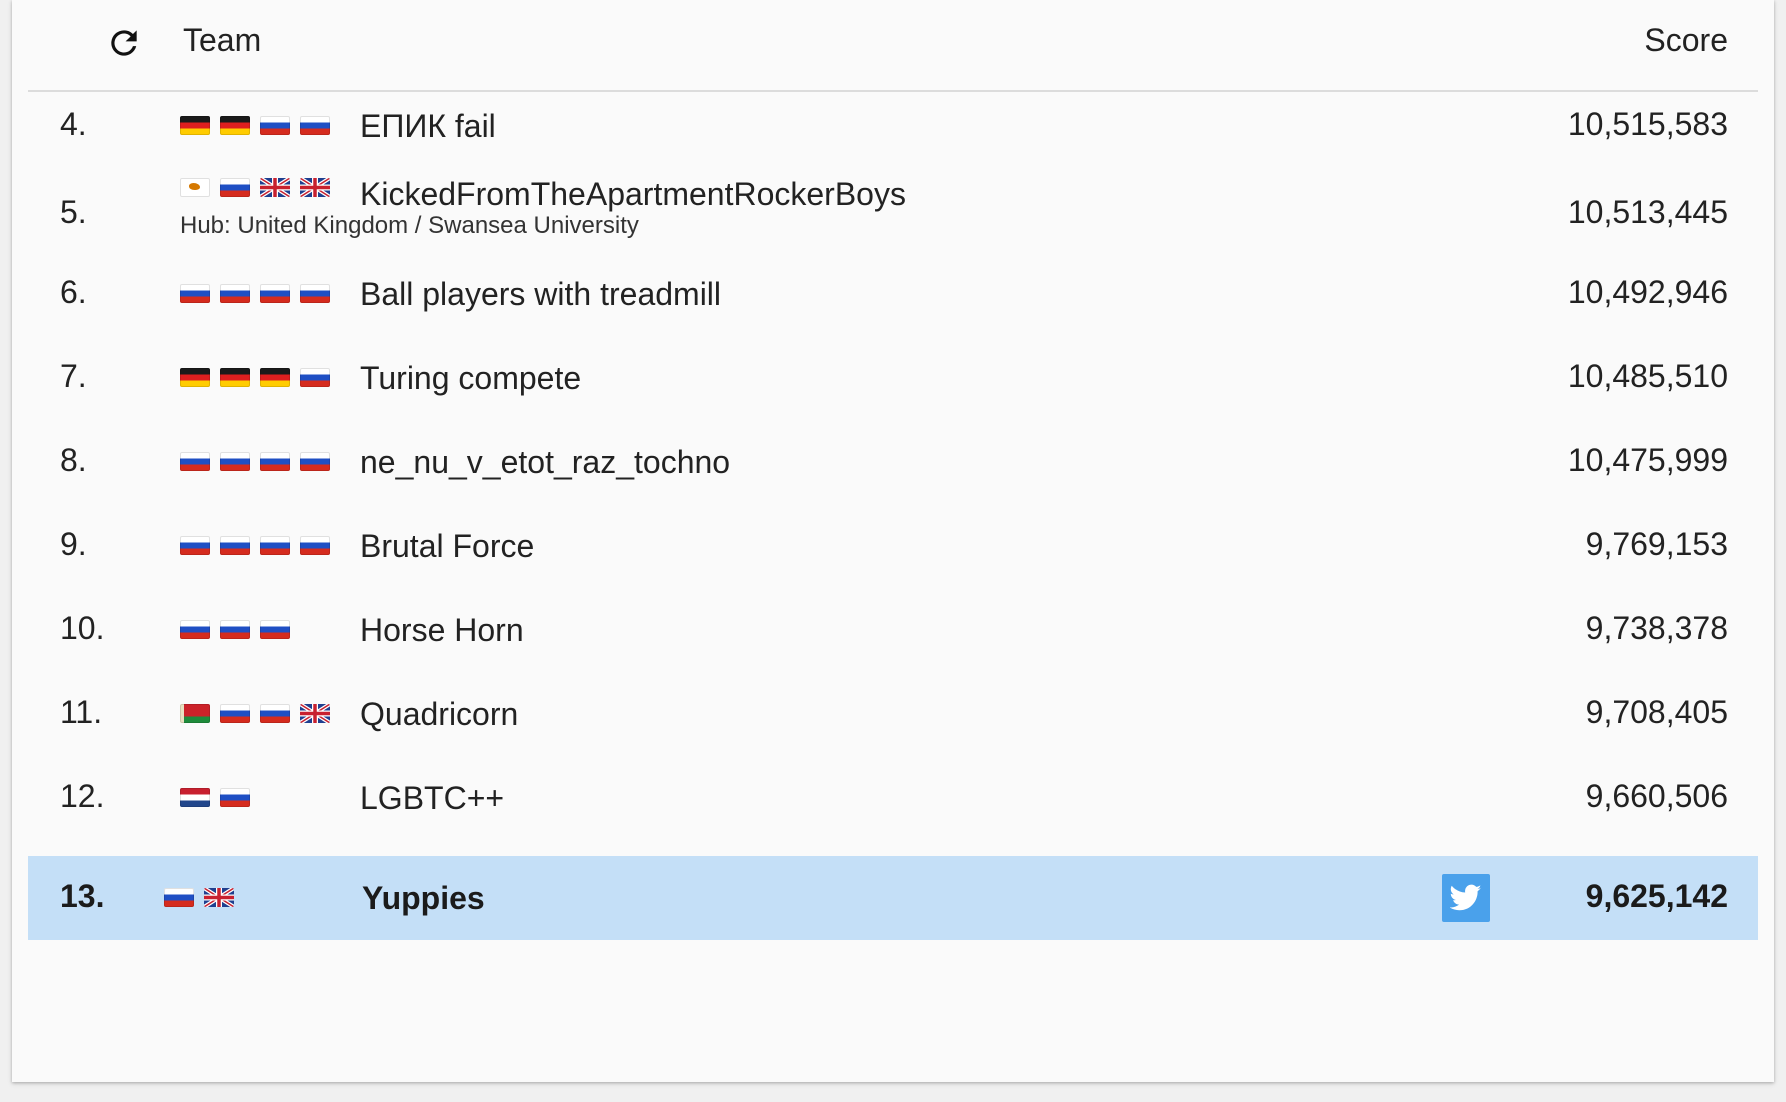 Image resolution: width=1786 pixels, height=1102 pixels. I want to click on team-column-header: Team, so click(222, 40).